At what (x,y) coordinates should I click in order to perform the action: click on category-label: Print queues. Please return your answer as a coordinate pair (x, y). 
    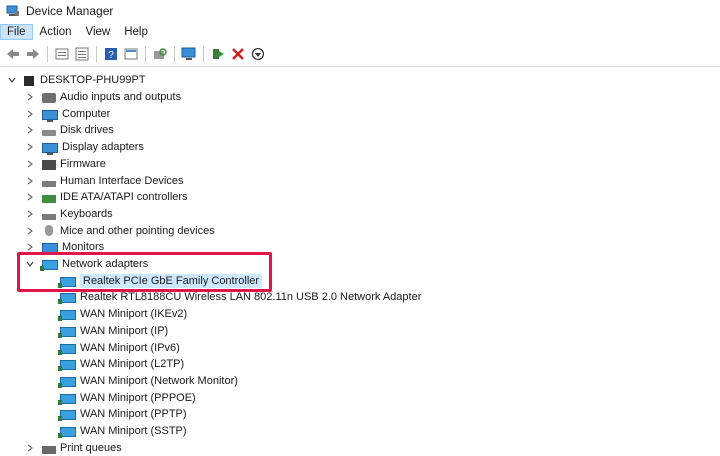
    Looking at the image, I should click on (91, 447).